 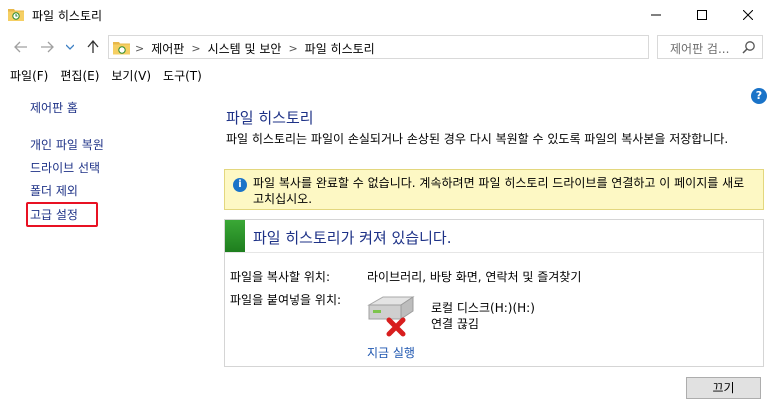 I want to click on sidebar-item-control-panel-home: 제어판 홈, so click(x=54, y=107).